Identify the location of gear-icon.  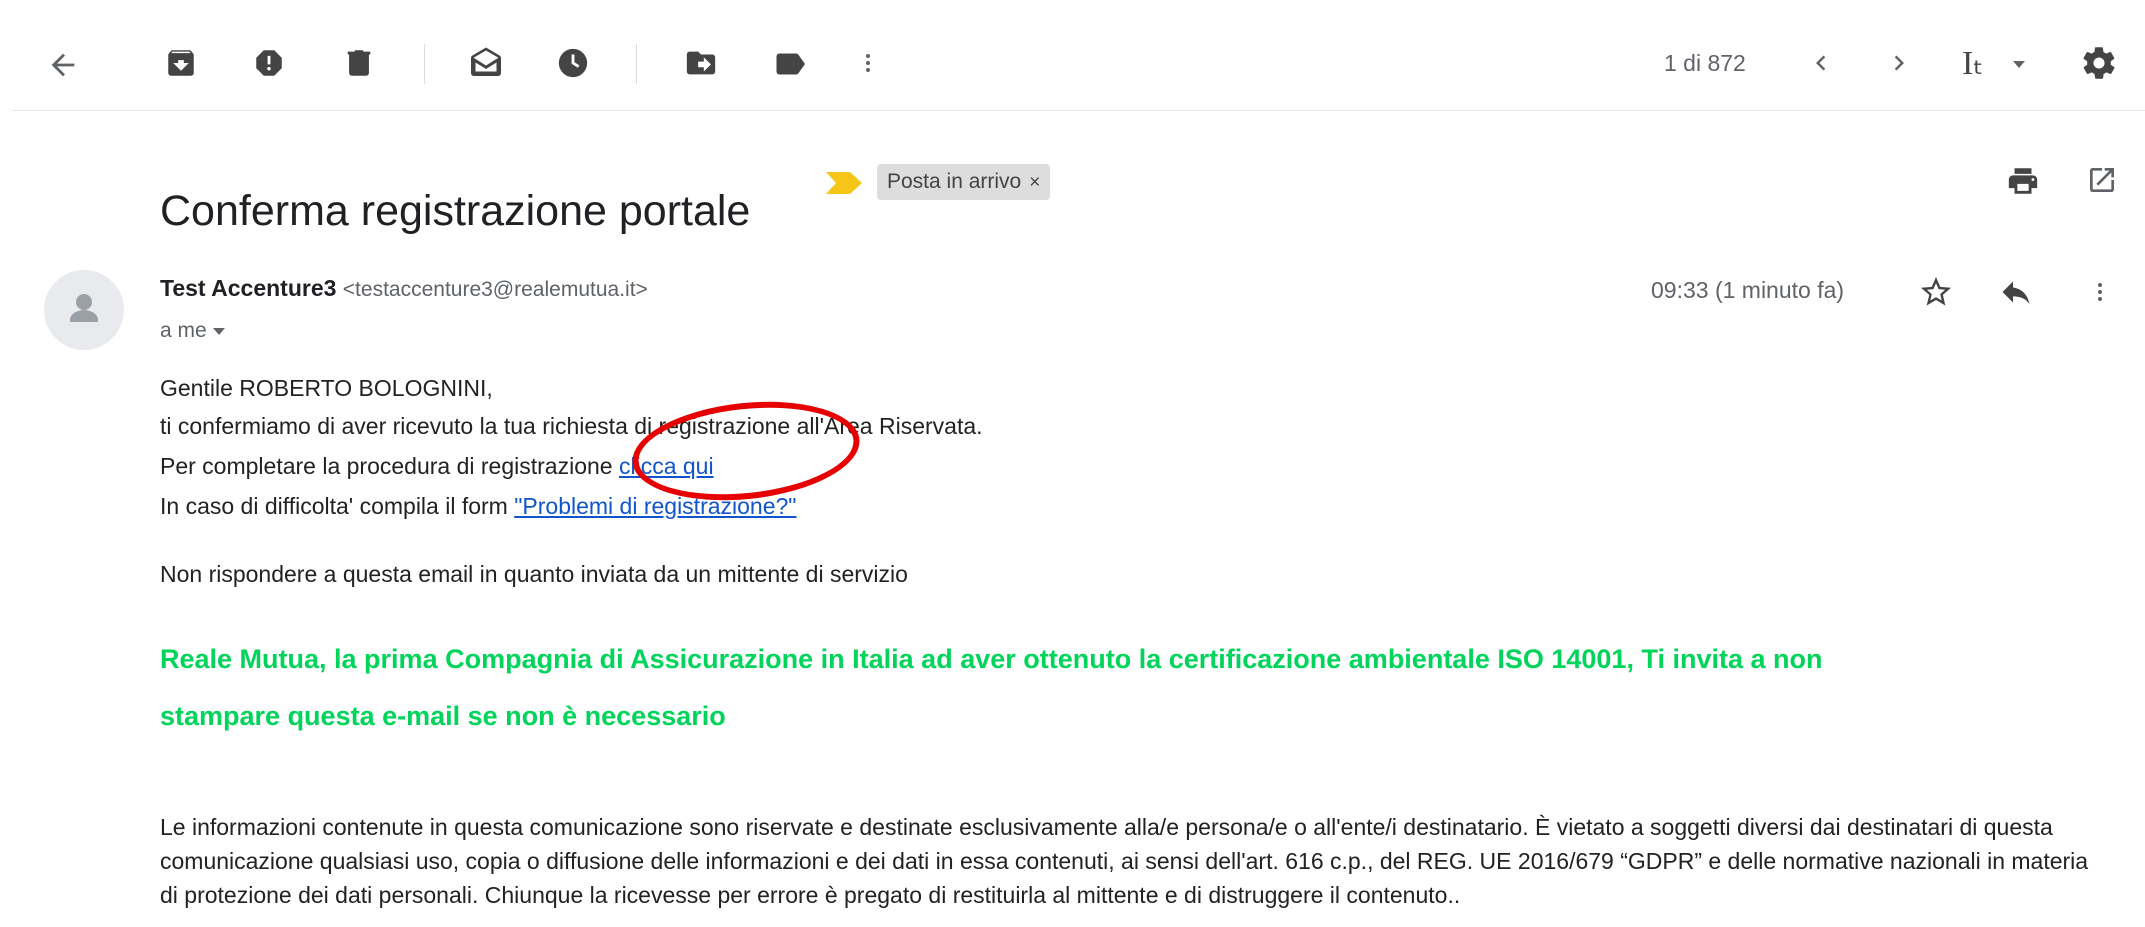
(2099, 63).